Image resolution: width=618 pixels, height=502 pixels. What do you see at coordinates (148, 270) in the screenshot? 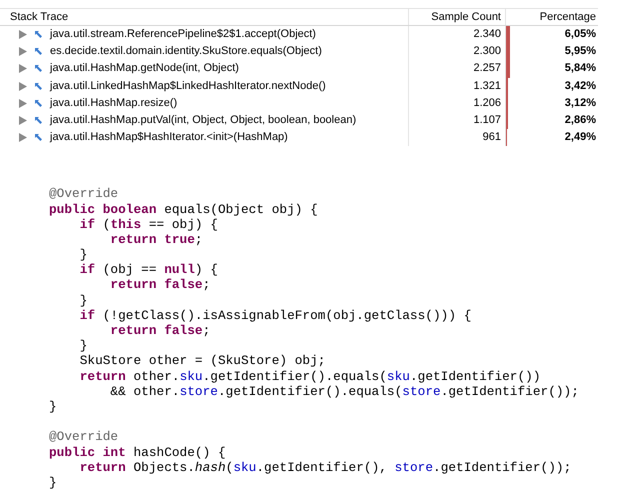
I see `code-line: if (obj == null) {` at bounding box center [148, 270].